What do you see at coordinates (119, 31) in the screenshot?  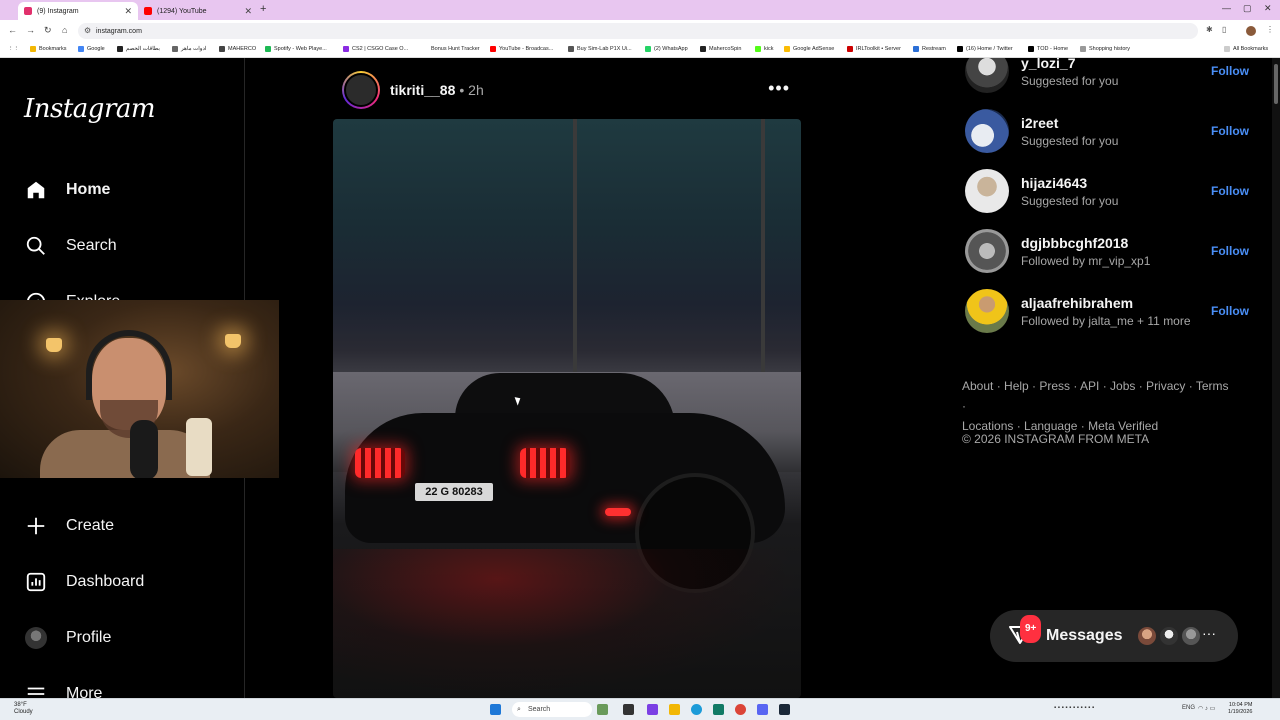 I see `url-text: instagram.com` at bounding box center [119, 31].